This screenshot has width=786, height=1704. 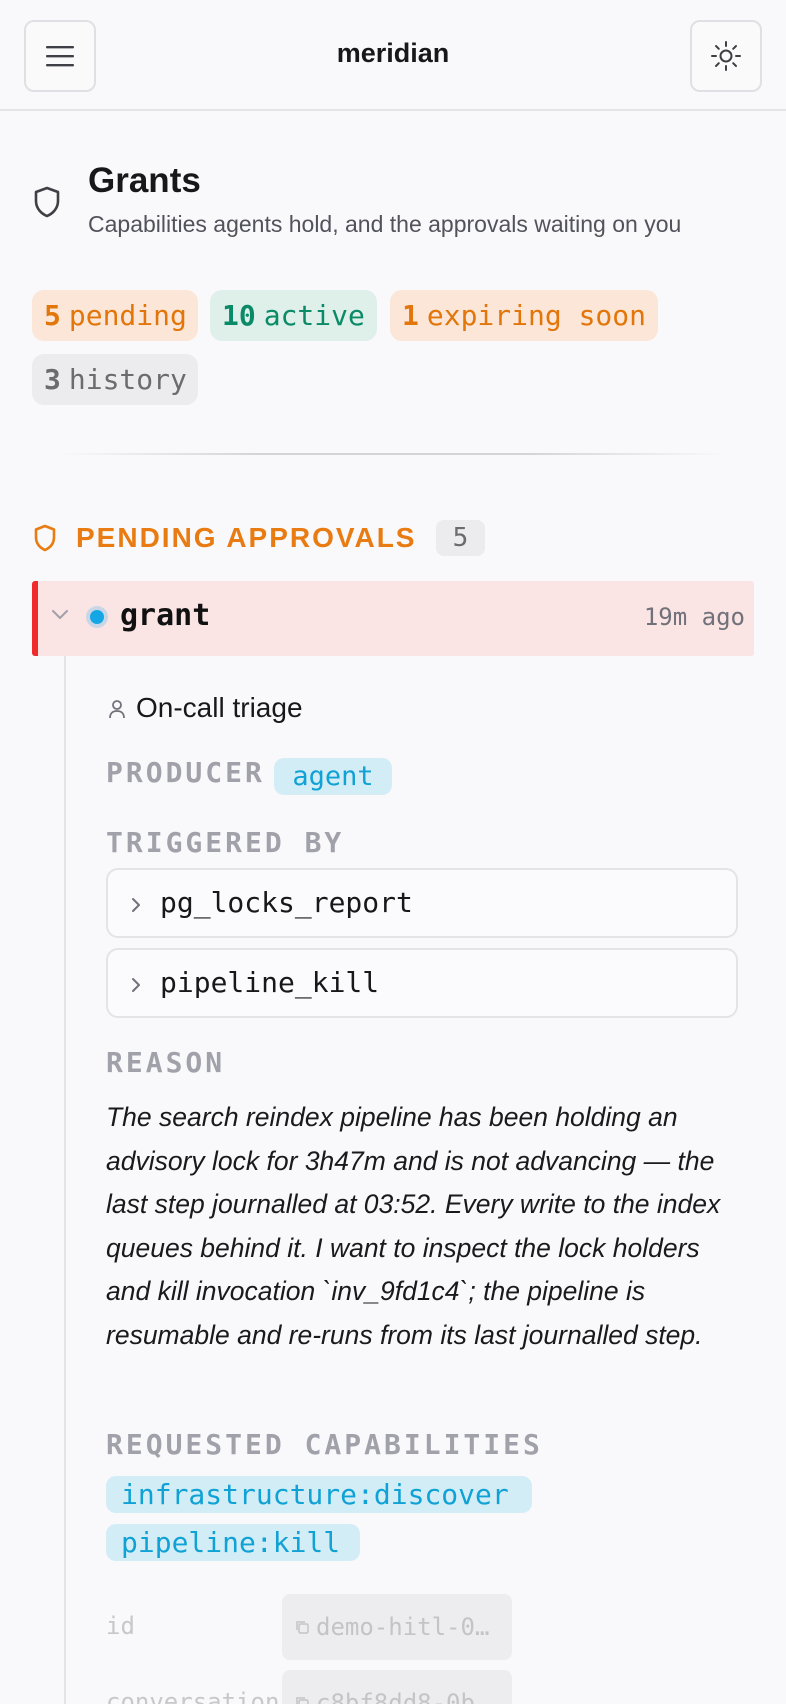 I want to click on divider, so click(x=393, y=454).